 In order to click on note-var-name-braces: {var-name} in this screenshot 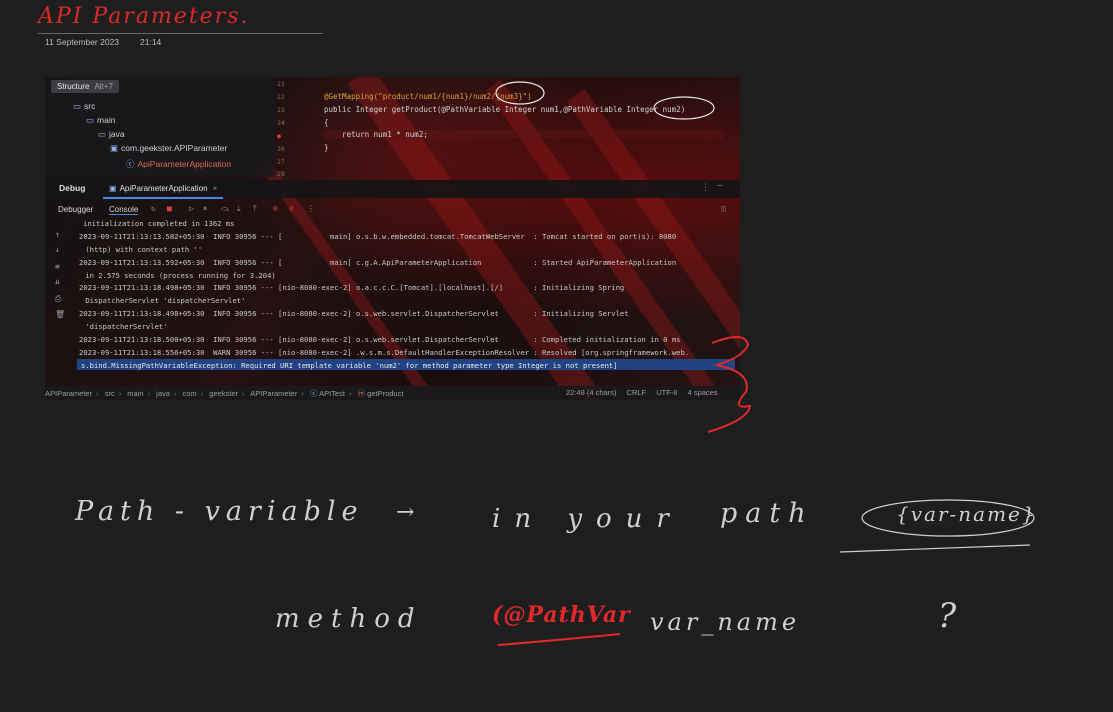, I will do `click(966, 514)`.